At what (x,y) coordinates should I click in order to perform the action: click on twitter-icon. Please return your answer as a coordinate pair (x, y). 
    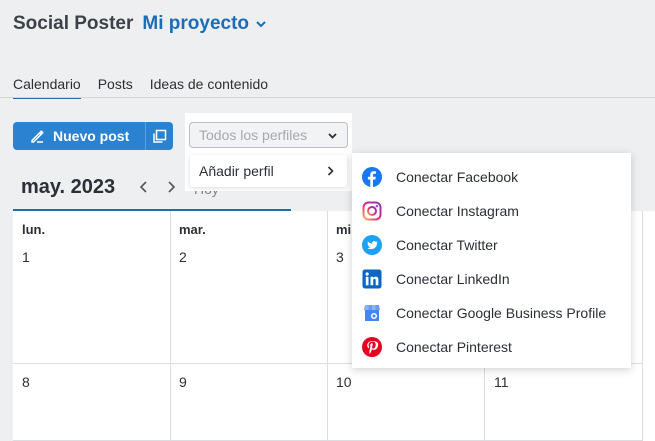
    Looking at the image, I should click on (372, 245).